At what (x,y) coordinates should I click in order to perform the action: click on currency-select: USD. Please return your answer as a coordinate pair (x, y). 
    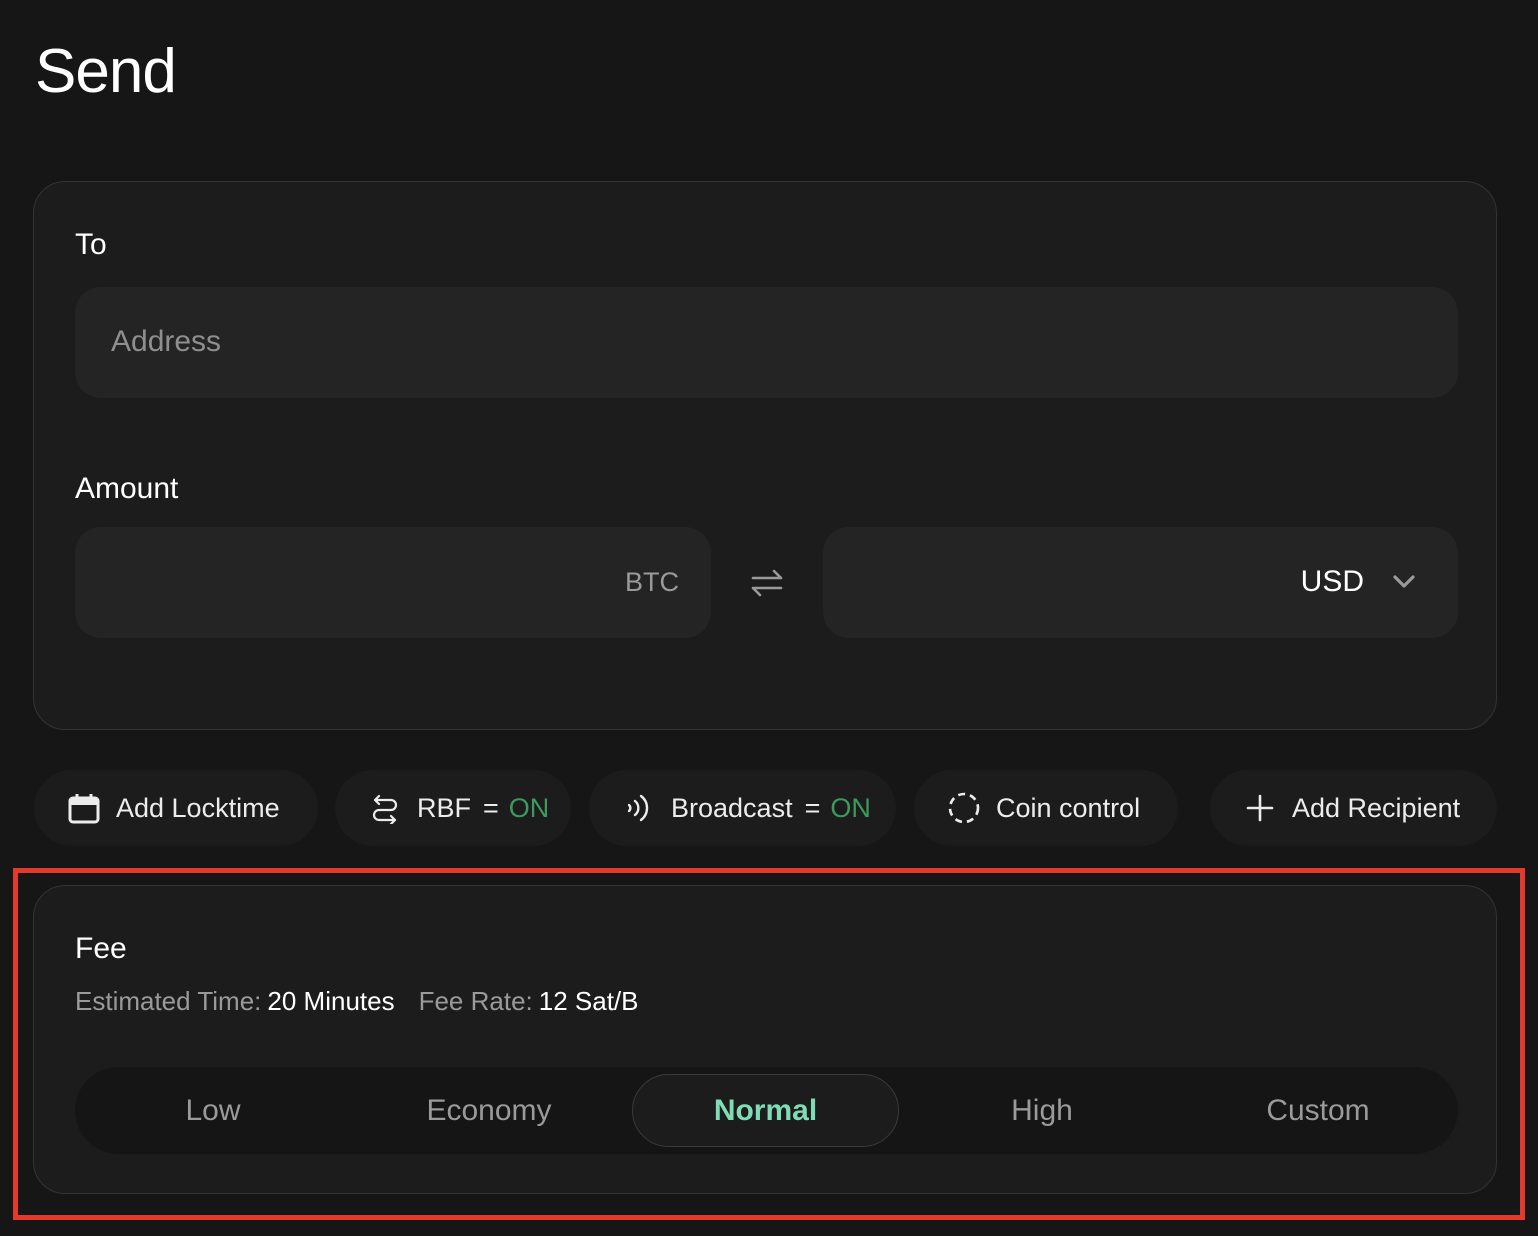
    Looking at the image, I should click on (1332, 582).